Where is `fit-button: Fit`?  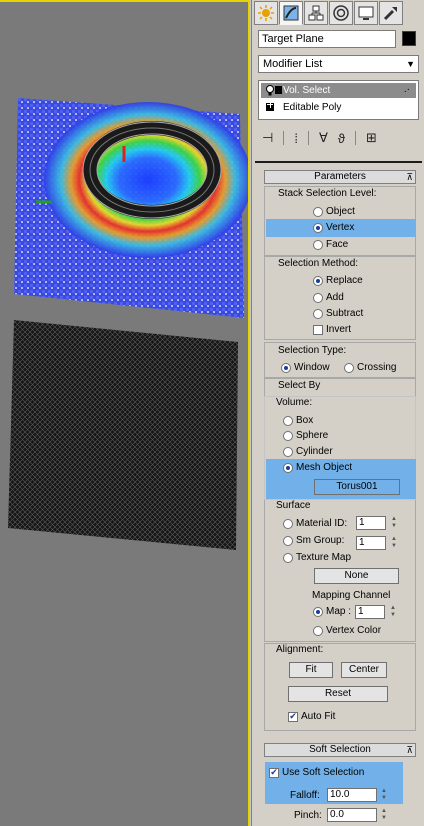
fit-button: Fit is located at coordinates (311, 670).